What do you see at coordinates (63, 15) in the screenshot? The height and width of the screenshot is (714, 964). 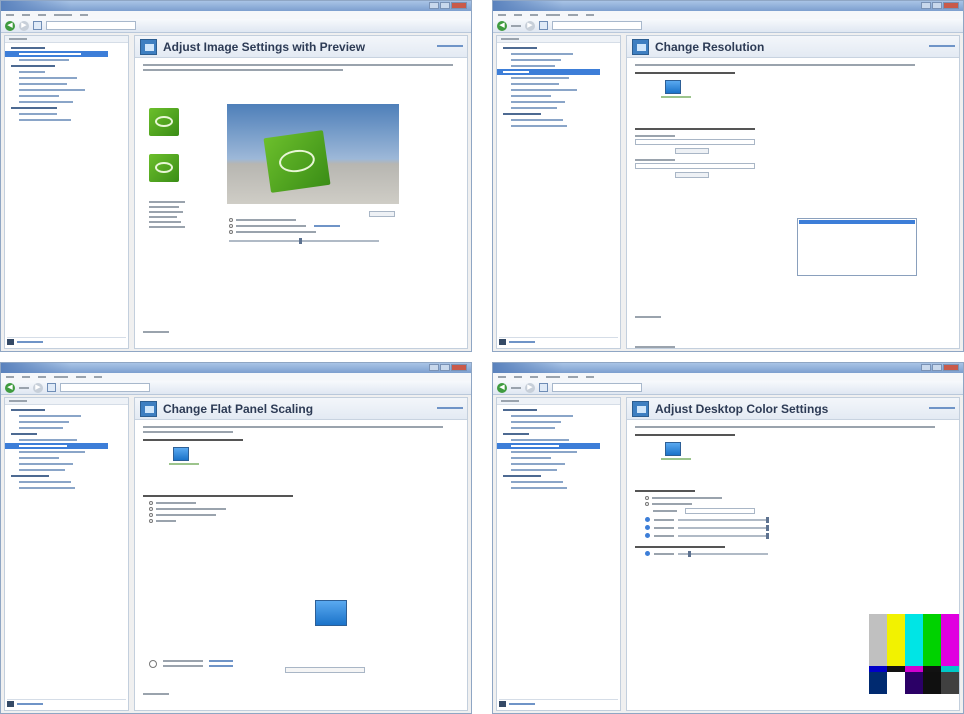 I see `menu-3d-settings` at bounding box center [63, 15].